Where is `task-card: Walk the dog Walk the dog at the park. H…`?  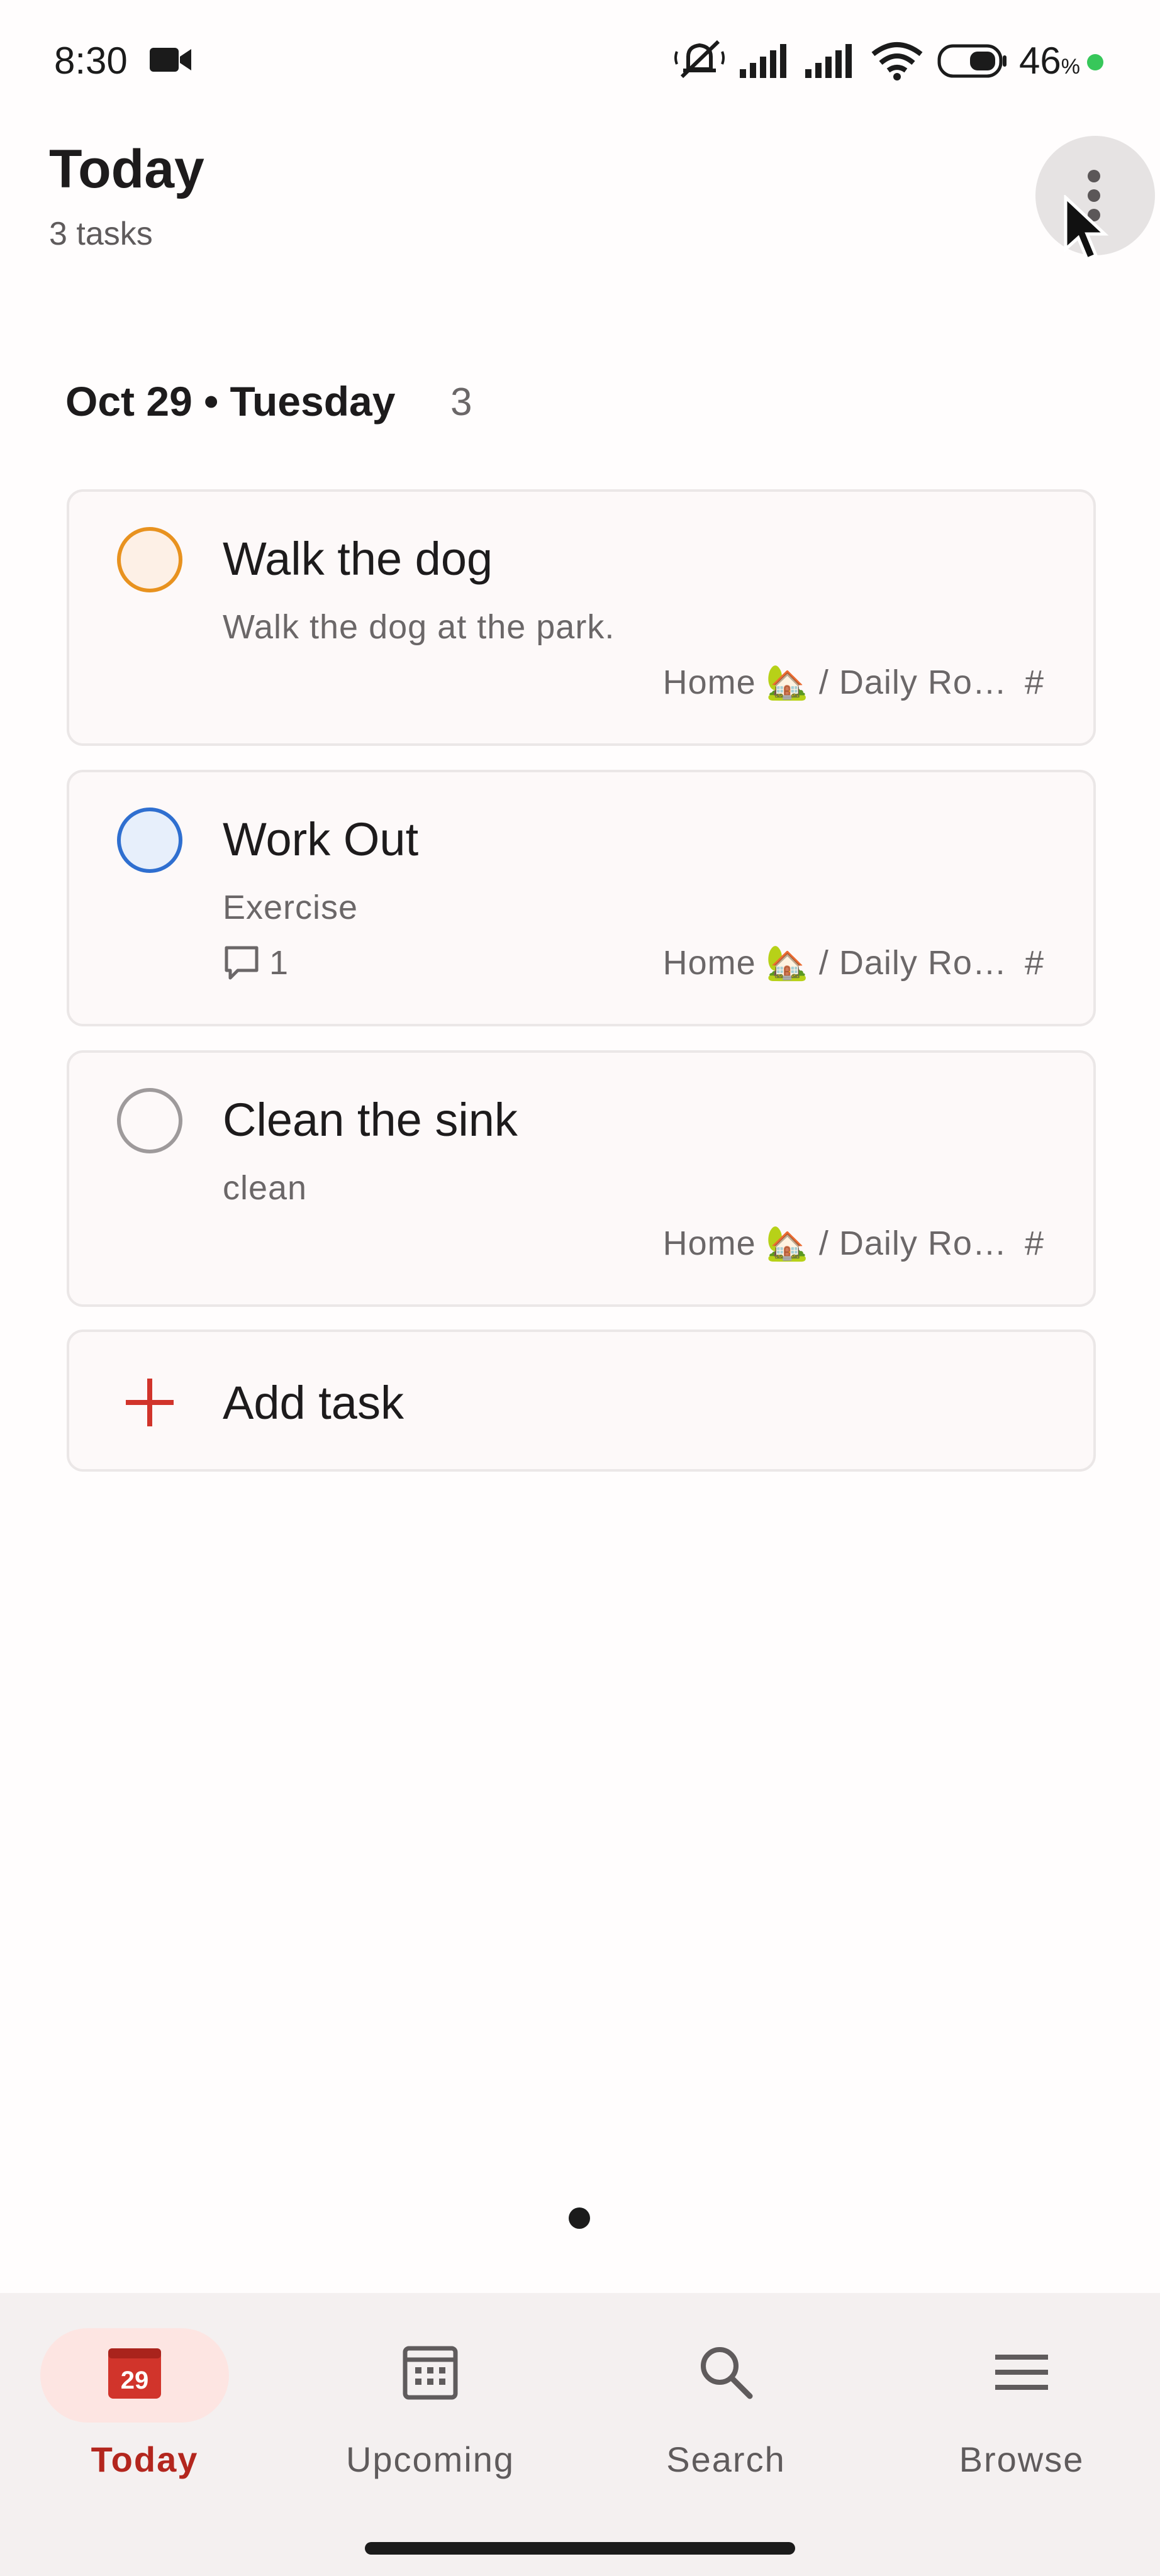
task-card: Walk the dog Walk the dog at the park. H… is located at coordinates (581, 617).